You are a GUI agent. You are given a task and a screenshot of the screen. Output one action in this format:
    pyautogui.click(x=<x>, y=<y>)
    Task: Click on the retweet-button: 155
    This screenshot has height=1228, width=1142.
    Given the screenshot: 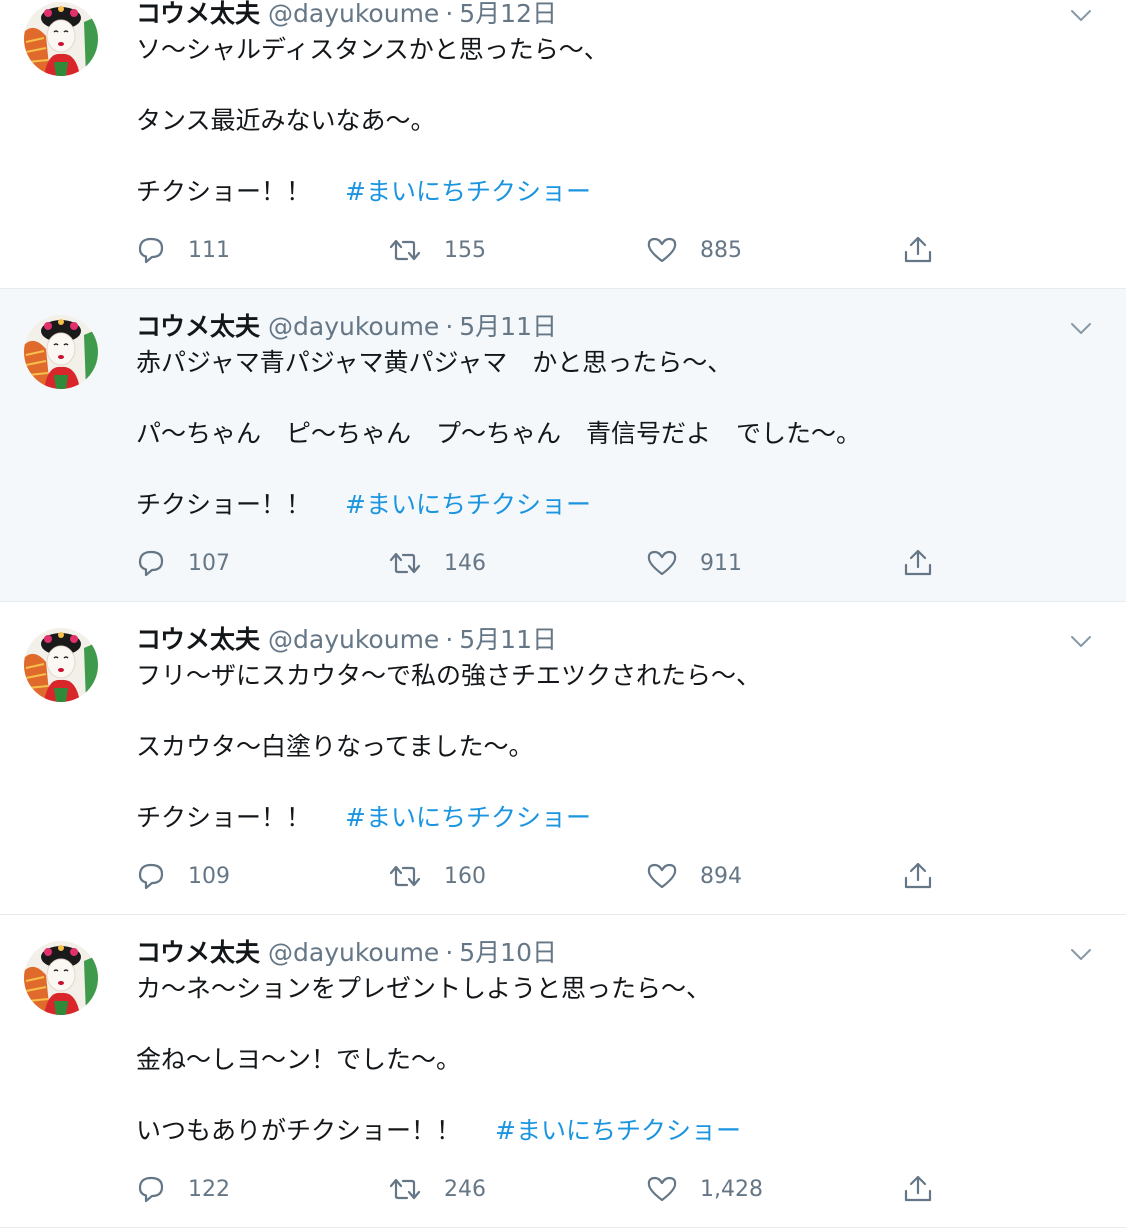 What is the action you would take?
    pyautogui.click(x=437, y=250)
    